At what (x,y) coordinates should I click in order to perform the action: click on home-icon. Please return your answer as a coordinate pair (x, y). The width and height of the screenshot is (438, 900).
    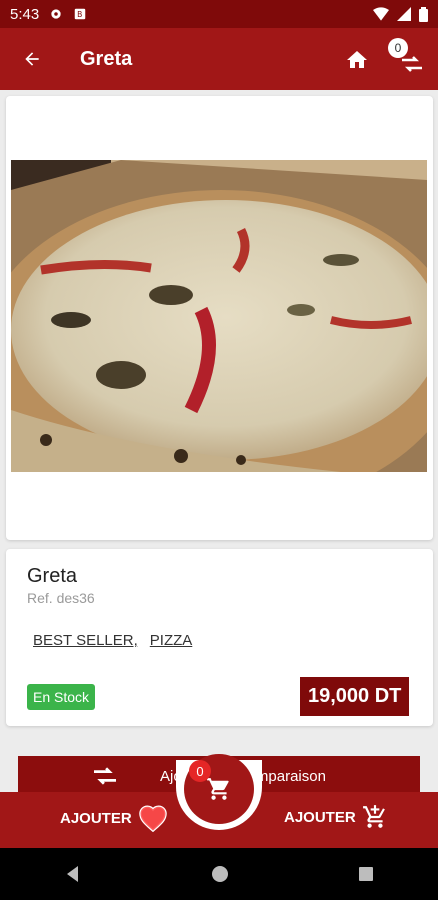
    Looking at the image, I should click on (357, 59).